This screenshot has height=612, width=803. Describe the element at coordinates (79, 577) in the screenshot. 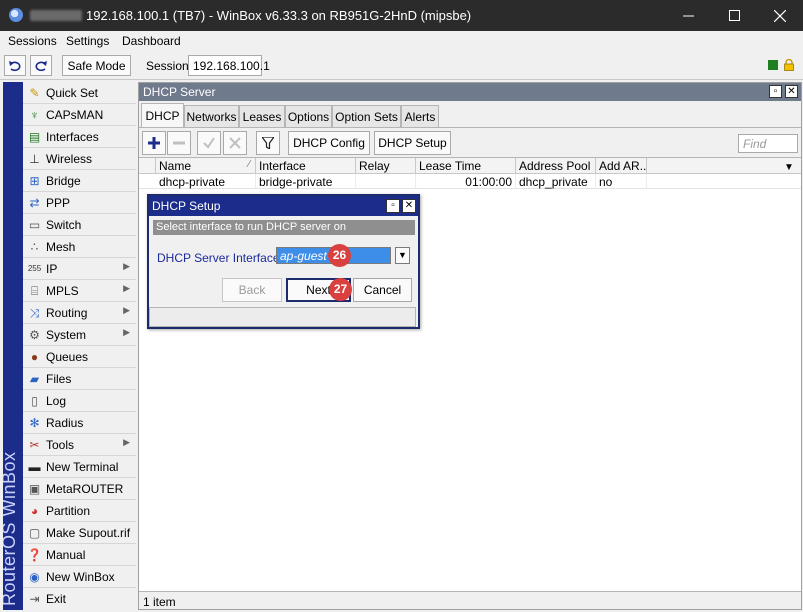

I see `sidebar-item-new-winbox: ◉ New WinBox` at that location.